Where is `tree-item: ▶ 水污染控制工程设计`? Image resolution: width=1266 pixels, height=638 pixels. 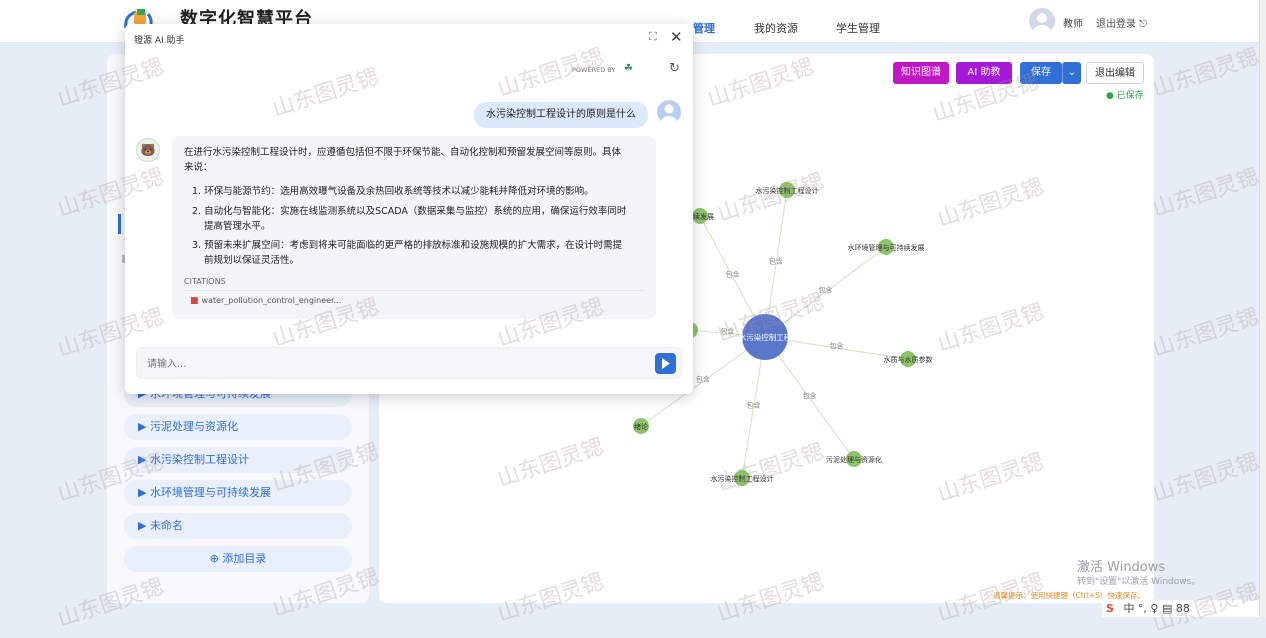
tree-item: ▶ 水污染控制工程设计 is located at coordinates (238, 460).